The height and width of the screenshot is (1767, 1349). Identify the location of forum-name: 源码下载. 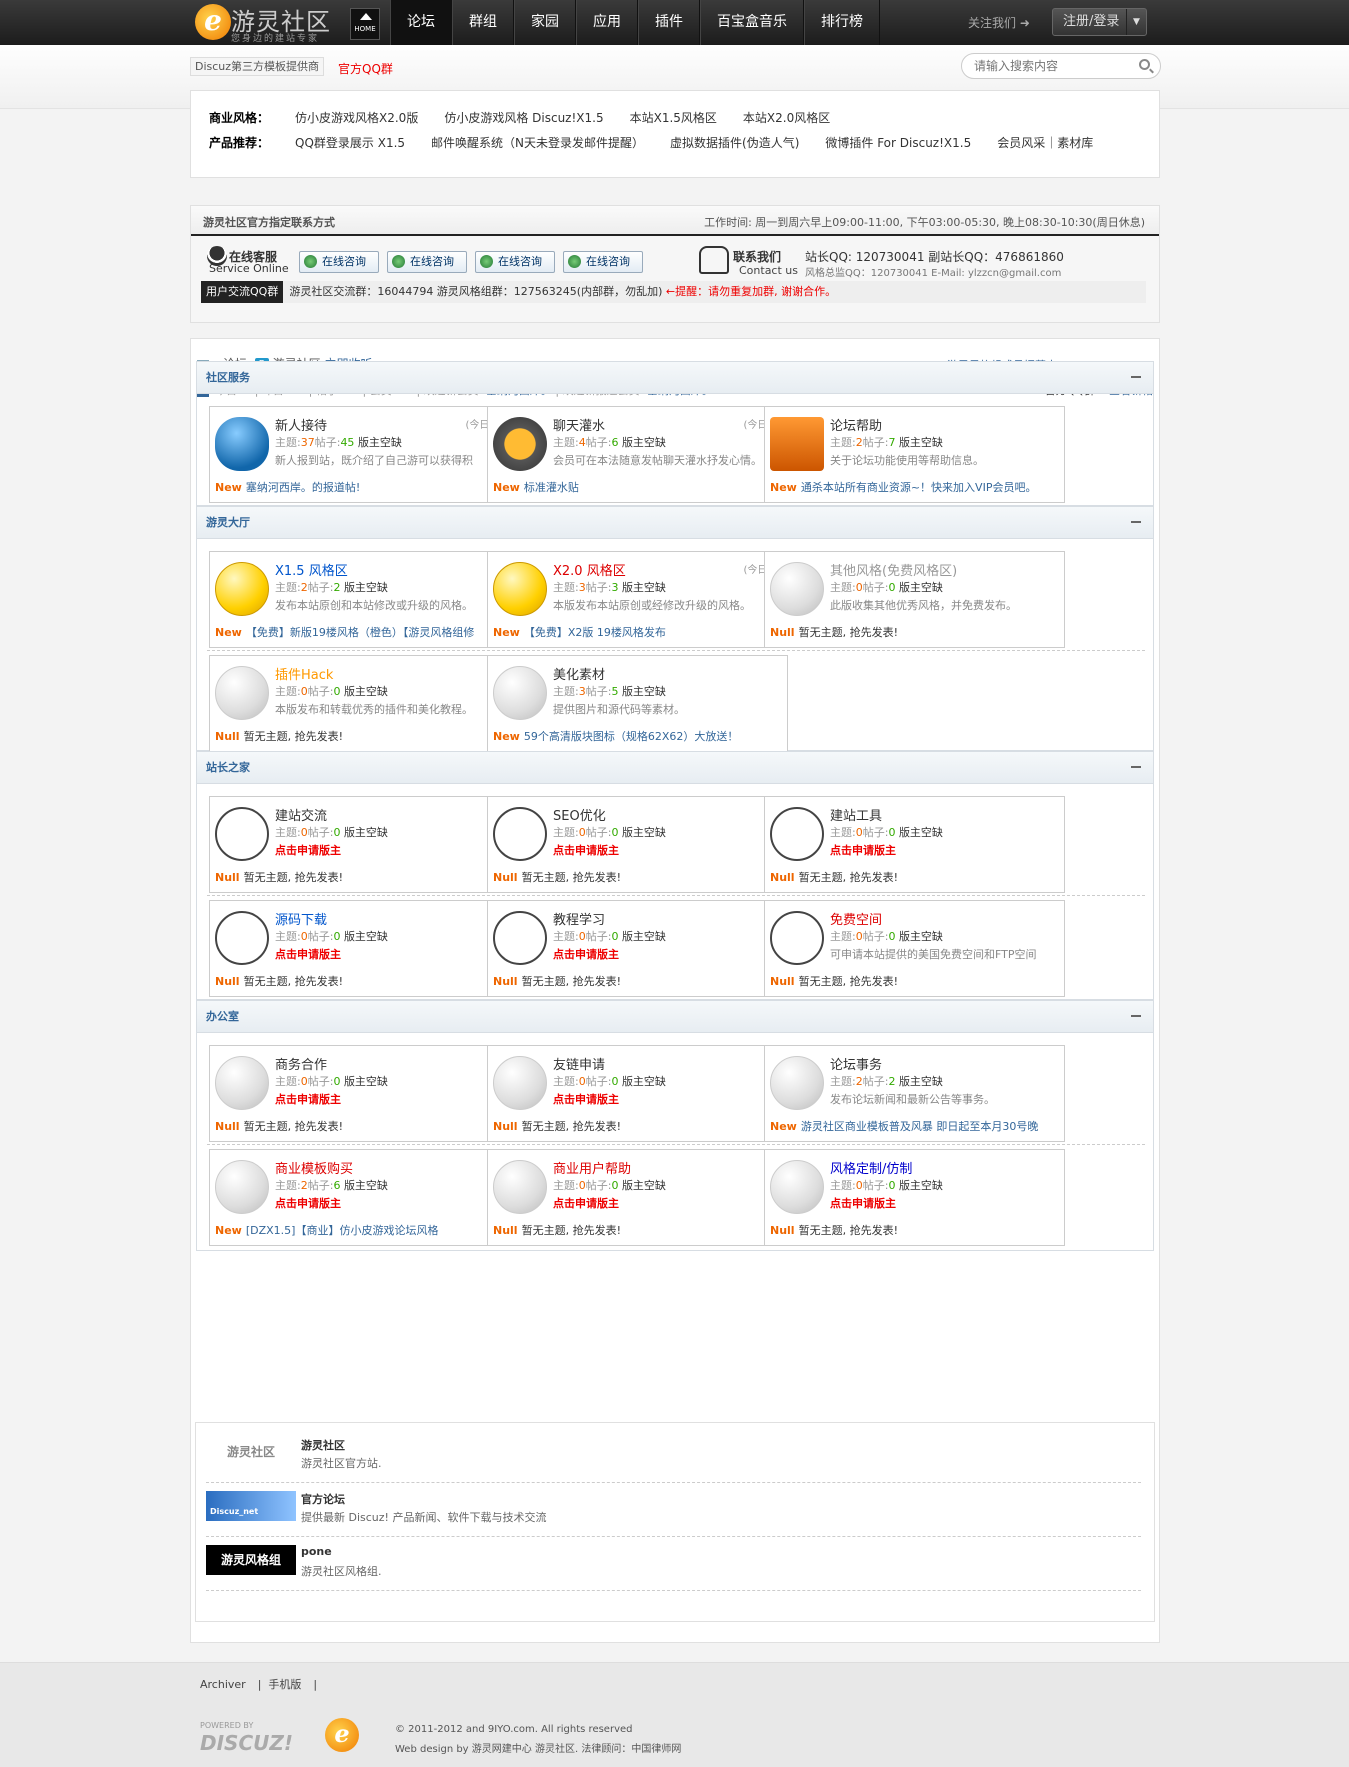
(301, 918).